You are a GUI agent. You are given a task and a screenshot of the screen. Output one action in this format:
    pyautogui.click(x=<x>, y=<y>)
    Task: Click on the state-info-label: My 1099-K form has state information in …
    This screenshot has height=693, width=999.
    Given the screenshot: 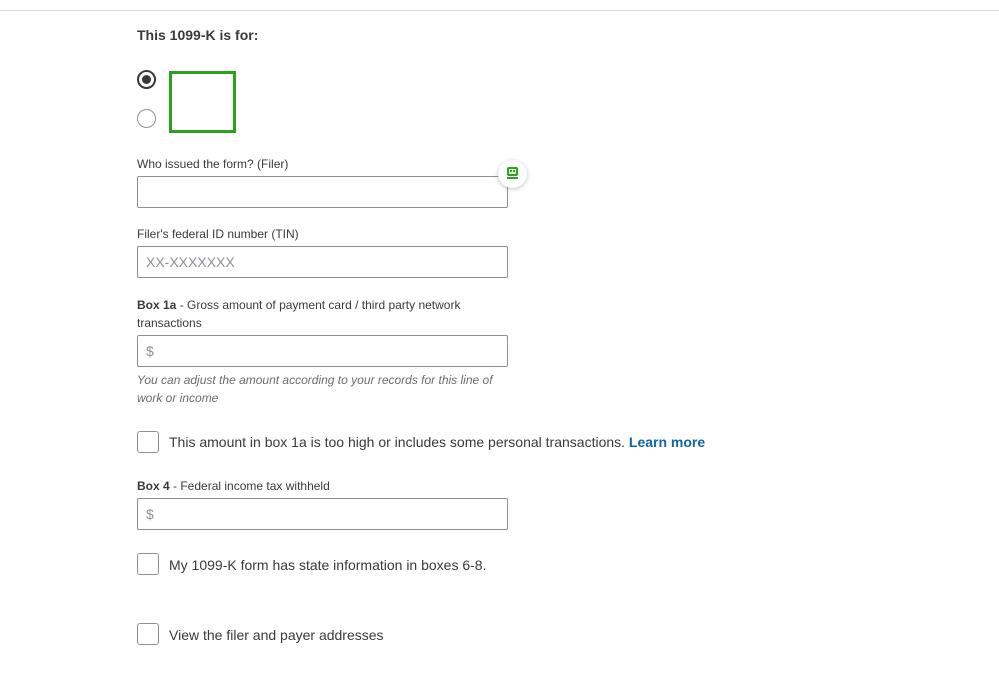 What is the action you would take?
    pyautogui.click(x=328, y=565)
    